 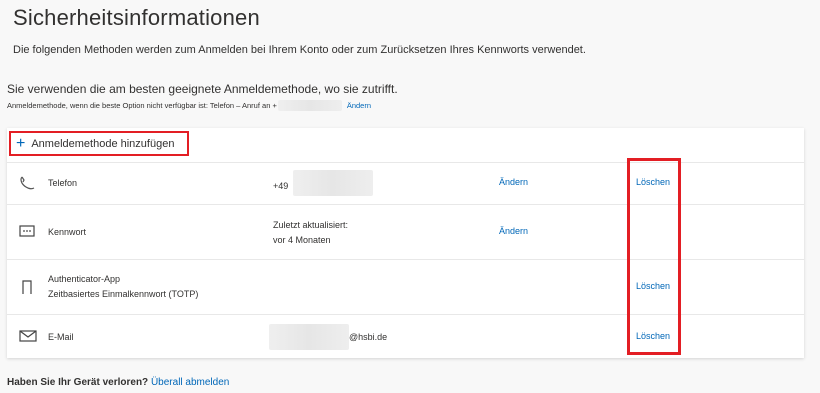 What do you see at coordinates (61, 337) in the screenshot?
I see `method-name: E-Mail` at bounding box center [61, 337].